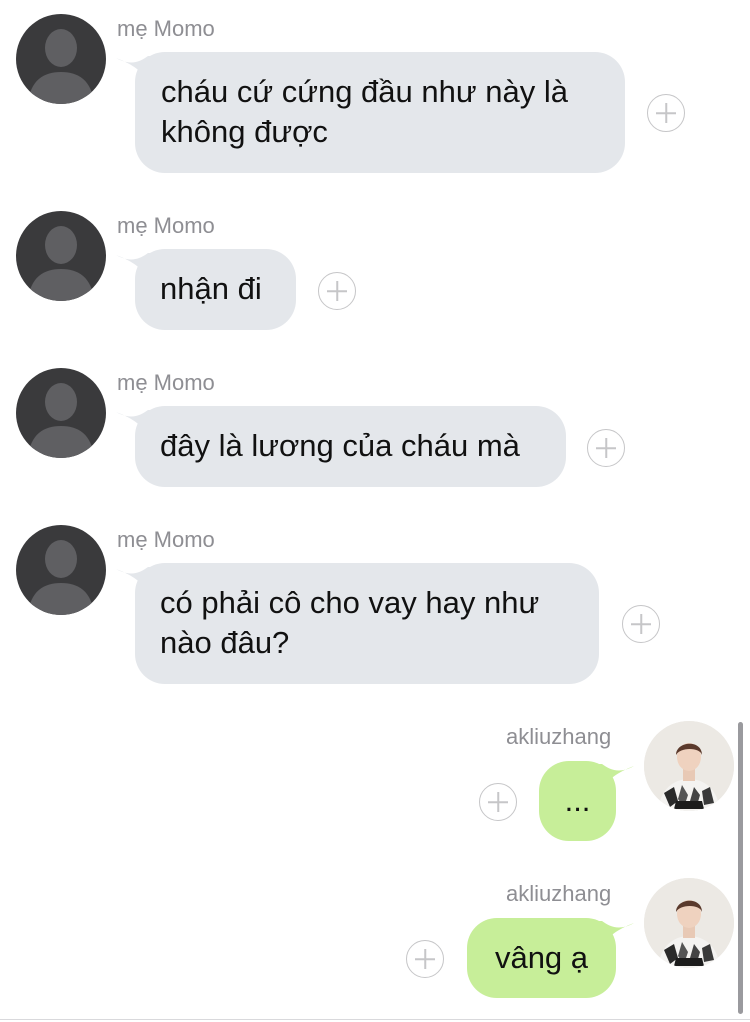  I want to click on message-bubble: đây là lương của cháu mà, so click(350, 446).